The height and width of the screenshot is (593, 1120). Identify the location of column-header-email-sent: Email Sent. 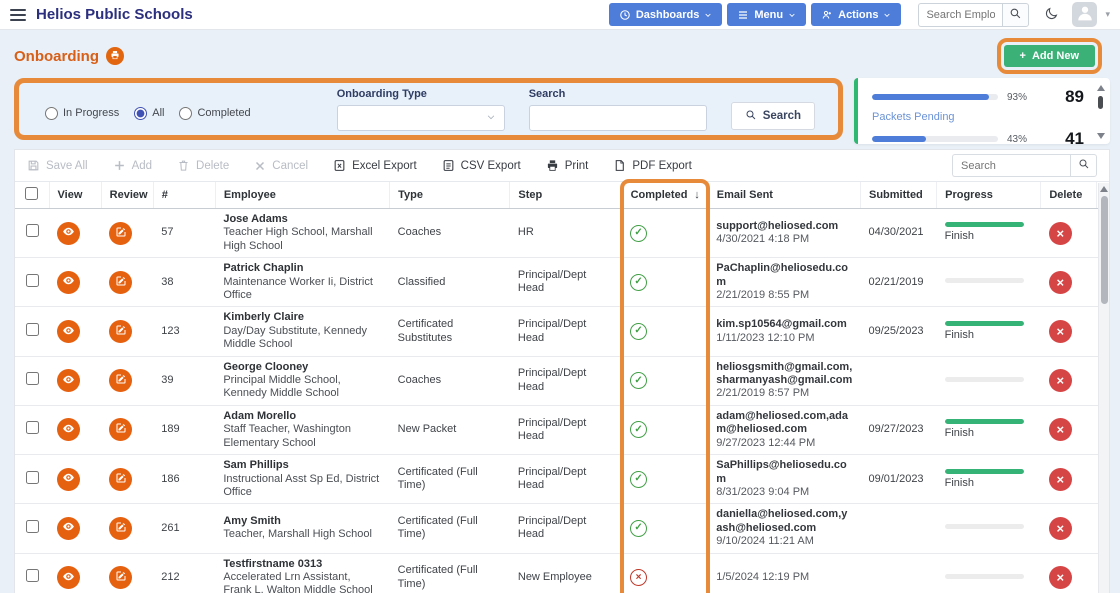
(785, 195).